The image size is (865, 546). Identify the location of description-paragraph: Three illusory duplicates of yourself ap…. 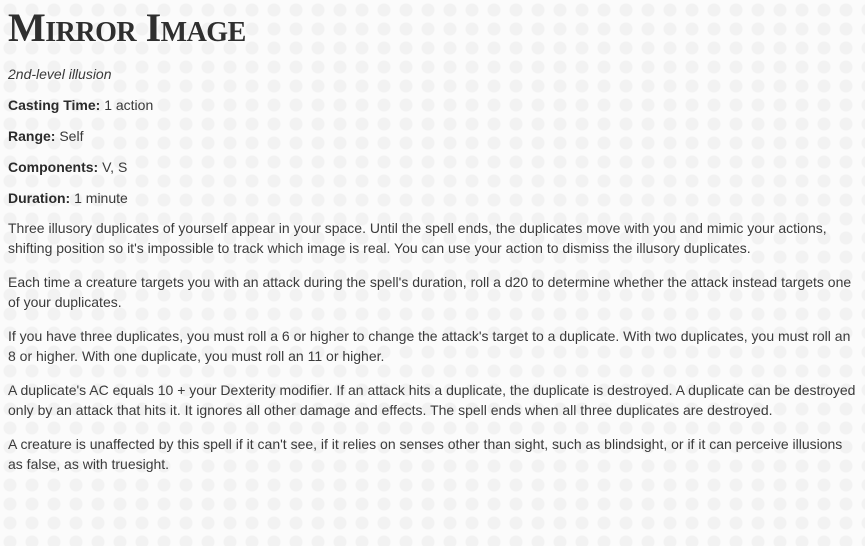
(417, 238).